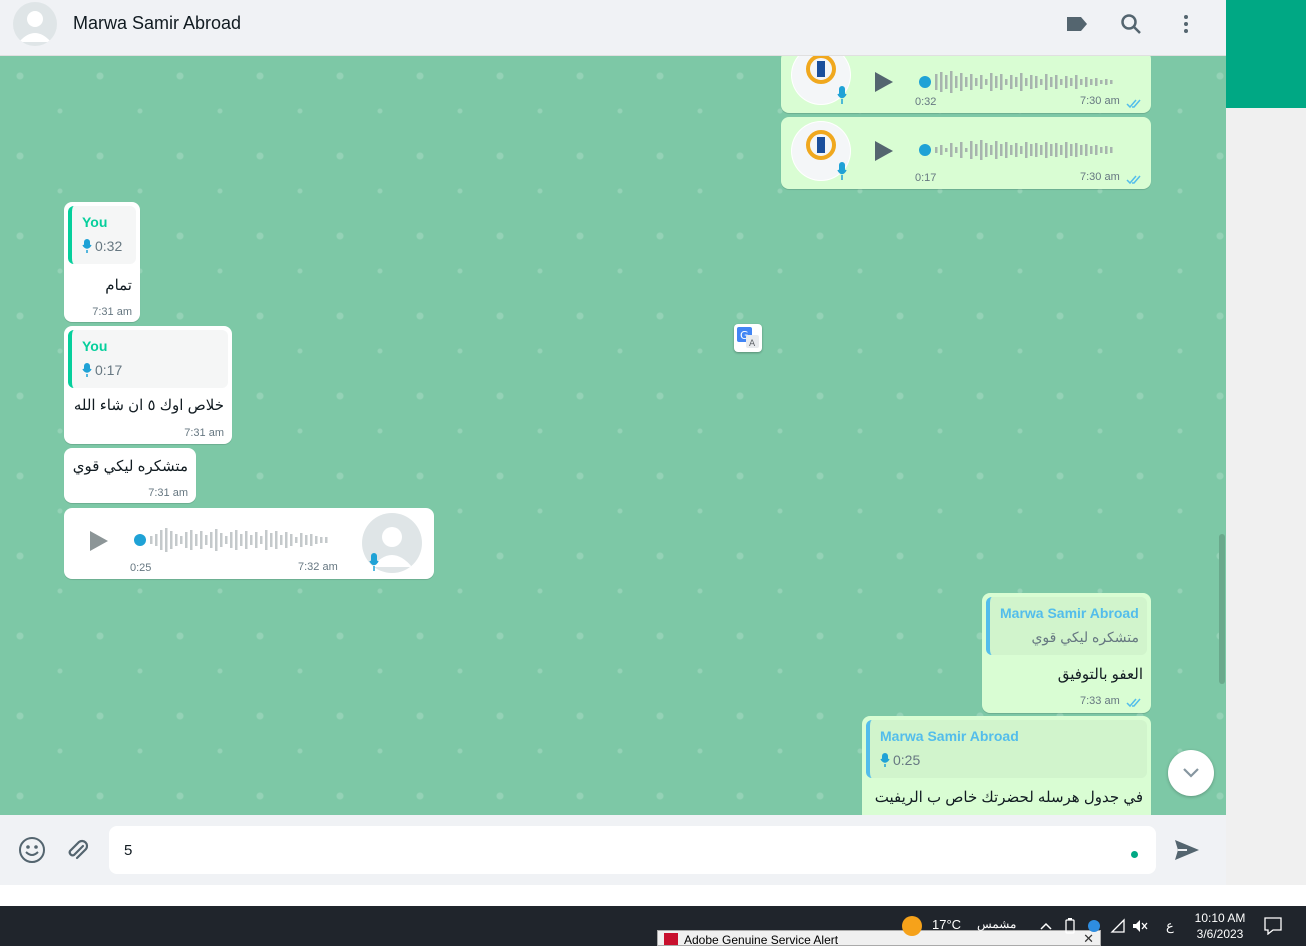 The width and height of the screenshot is (1306, 946). Describe the element at coordinates (1006, 749) in the screenshot. I see `quoted-message: Marwa Samir Abroad 0:25` at that location.